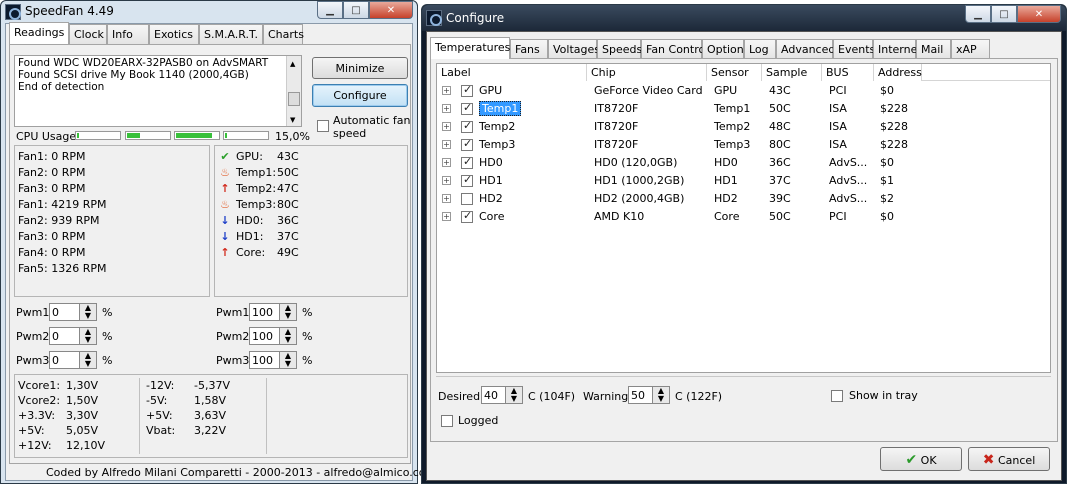 This screenshot has width=1067, height=484. Describe the element at coordinates (898, 72) in the screenshot. I see `column-address: Address` at that location.